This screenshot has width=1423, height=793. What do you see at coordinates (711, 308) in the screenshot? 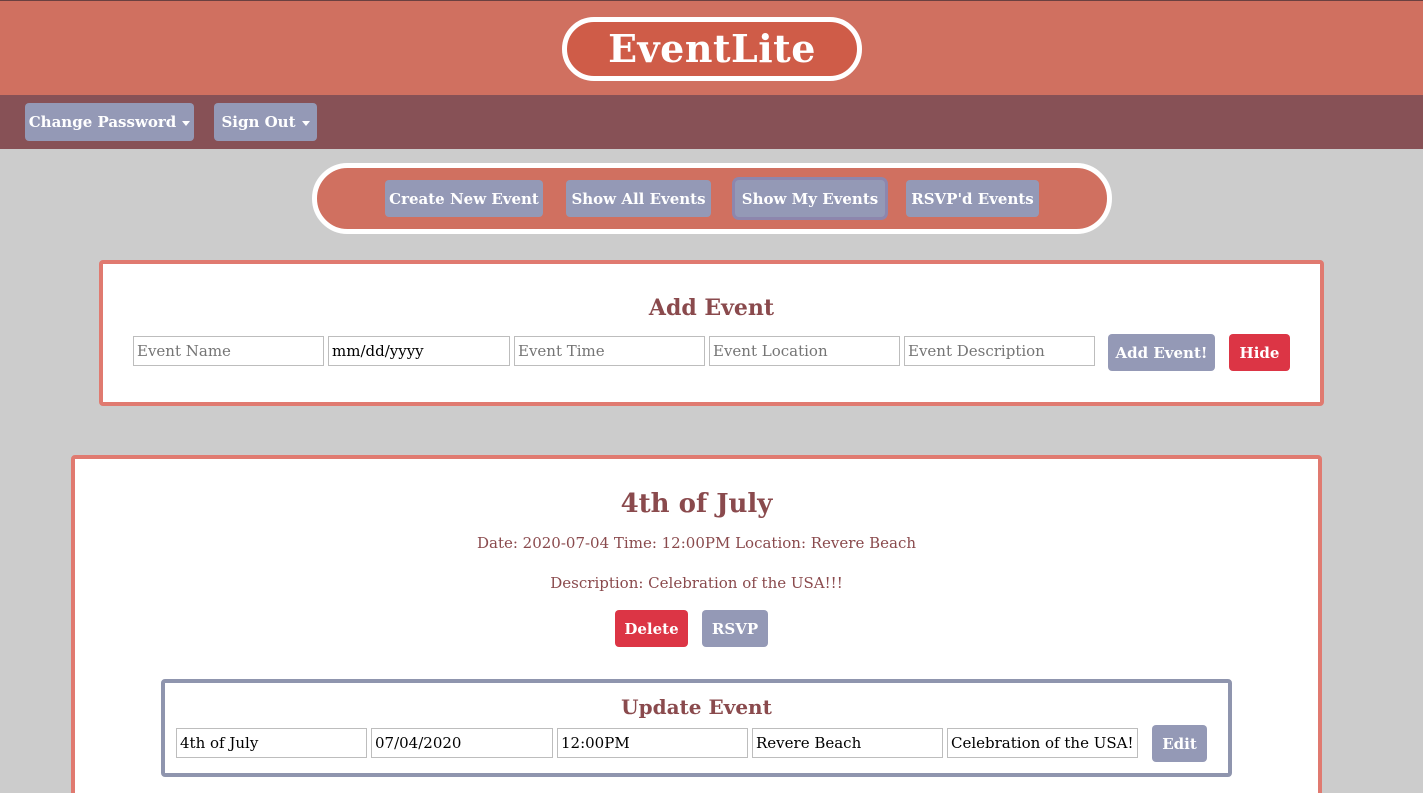
I see `add-event-title: Add Event` at bounding box center [711, 308].